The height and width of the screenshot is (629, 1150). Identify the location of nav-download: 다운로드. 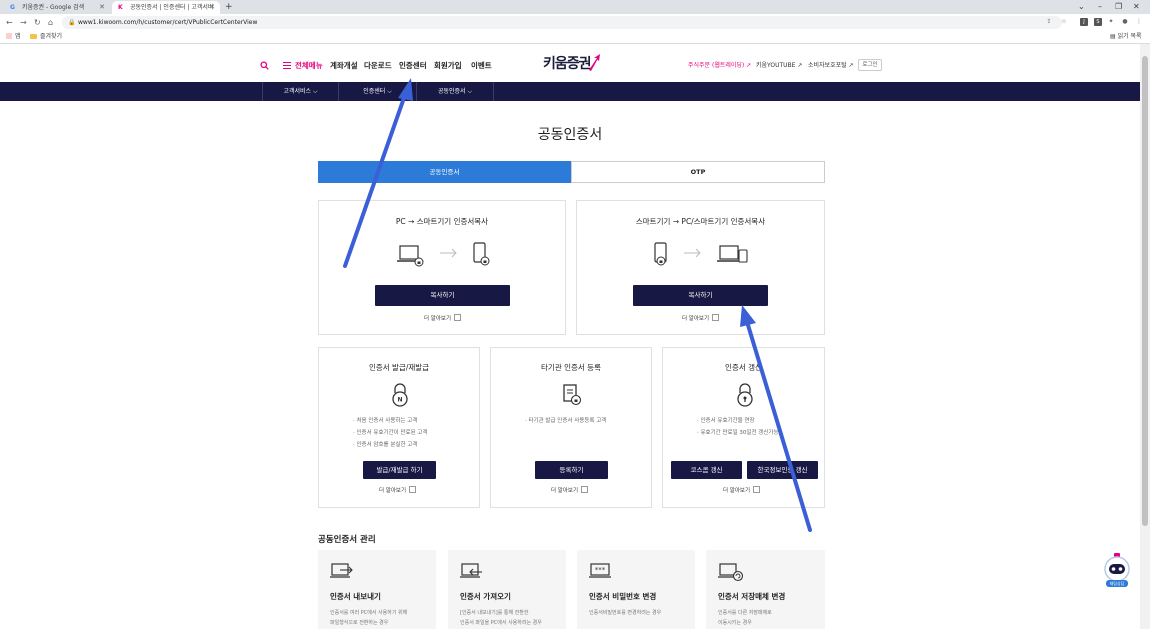
(378, 66).